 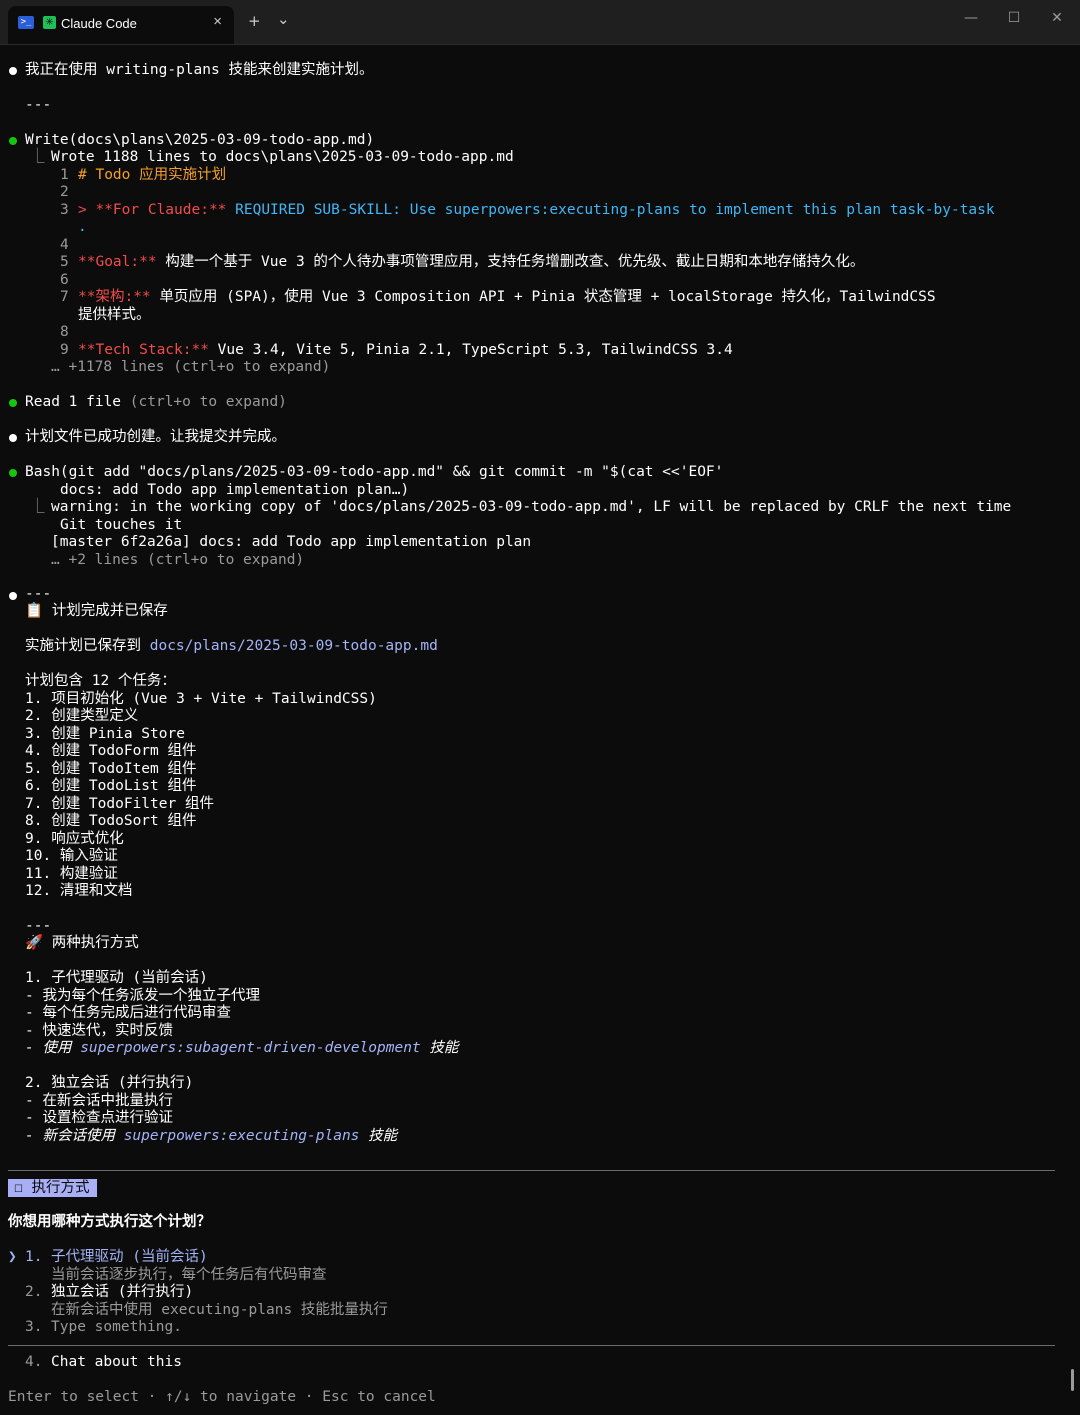 I want to click on close-tab-icon: ×, so click(x=217, y=21).